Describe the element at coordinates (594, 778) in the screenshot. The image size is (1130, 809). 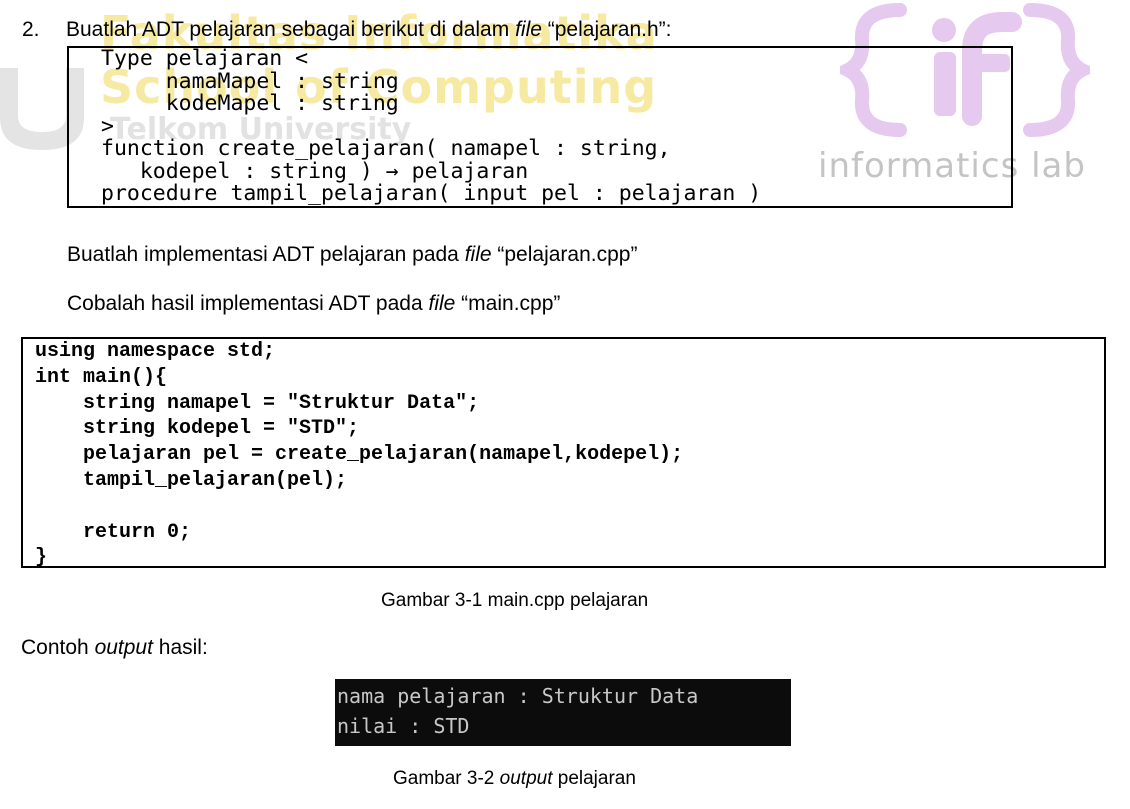
I see `caption2-after: pelajaran` at that location.